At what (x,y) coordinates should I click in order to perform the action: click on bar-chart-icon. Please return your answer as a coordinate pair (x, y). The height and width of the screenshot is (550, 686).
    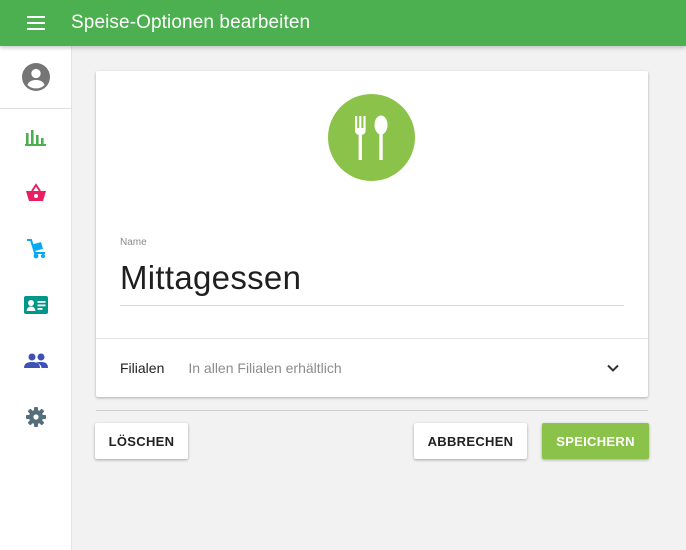
    Looking at the image, I should click on (35, 138).